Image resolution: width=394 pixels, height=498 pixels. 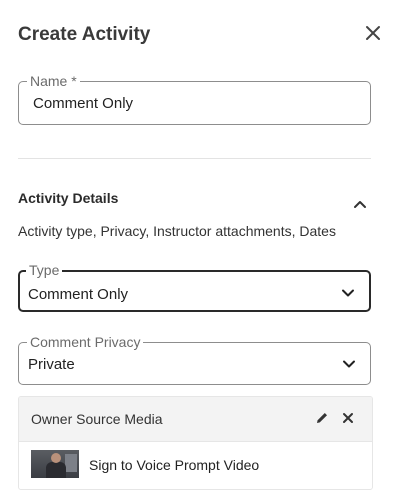 What do you see at coordinates (194, 99) in the screenshot?
I see `name-field: Name * Comment Only` at bounding box center [194, 99].